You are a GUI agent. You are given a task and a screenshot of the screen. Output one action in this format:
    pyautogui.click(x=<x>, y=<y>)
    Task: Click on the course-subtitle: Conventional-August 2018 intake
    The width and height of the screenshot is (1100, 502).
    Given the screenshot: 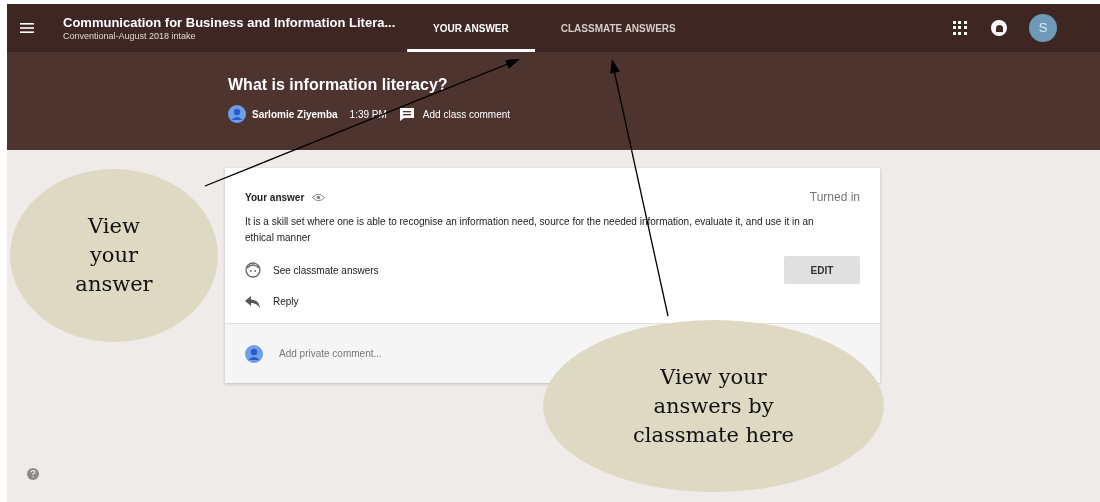 What is the action you would take?
    pyautogui.click(x=130, y=36)
    